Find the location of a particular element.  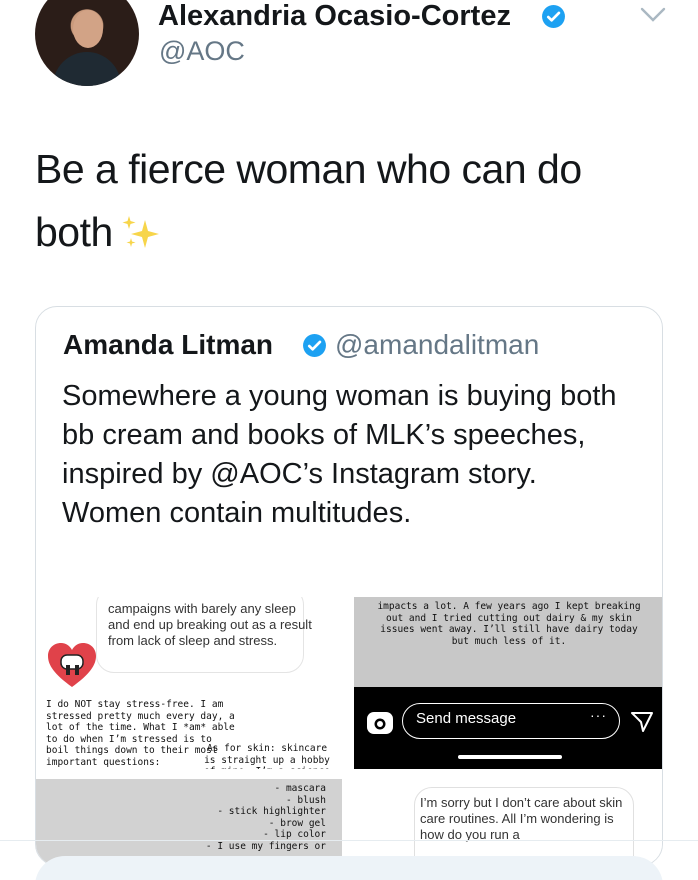

send-arrow-icon is located at coordinates (642, 722).